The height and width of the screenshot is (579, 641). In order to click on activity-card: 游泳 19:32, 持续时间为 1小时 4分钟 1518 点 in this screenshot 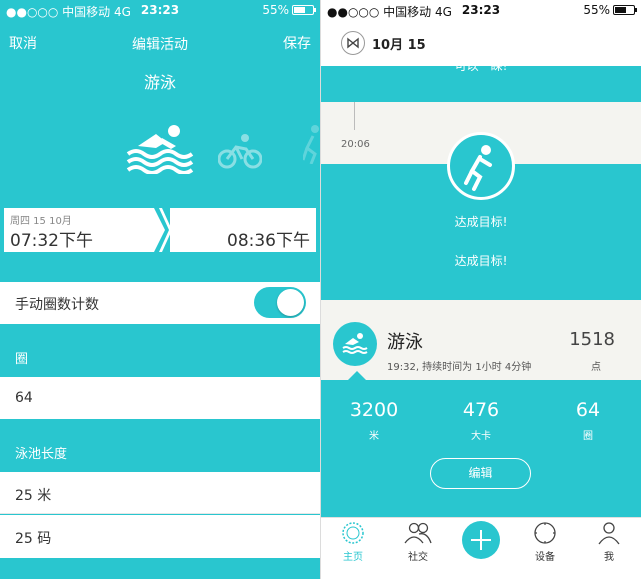, I will do `click(481, 340)`.